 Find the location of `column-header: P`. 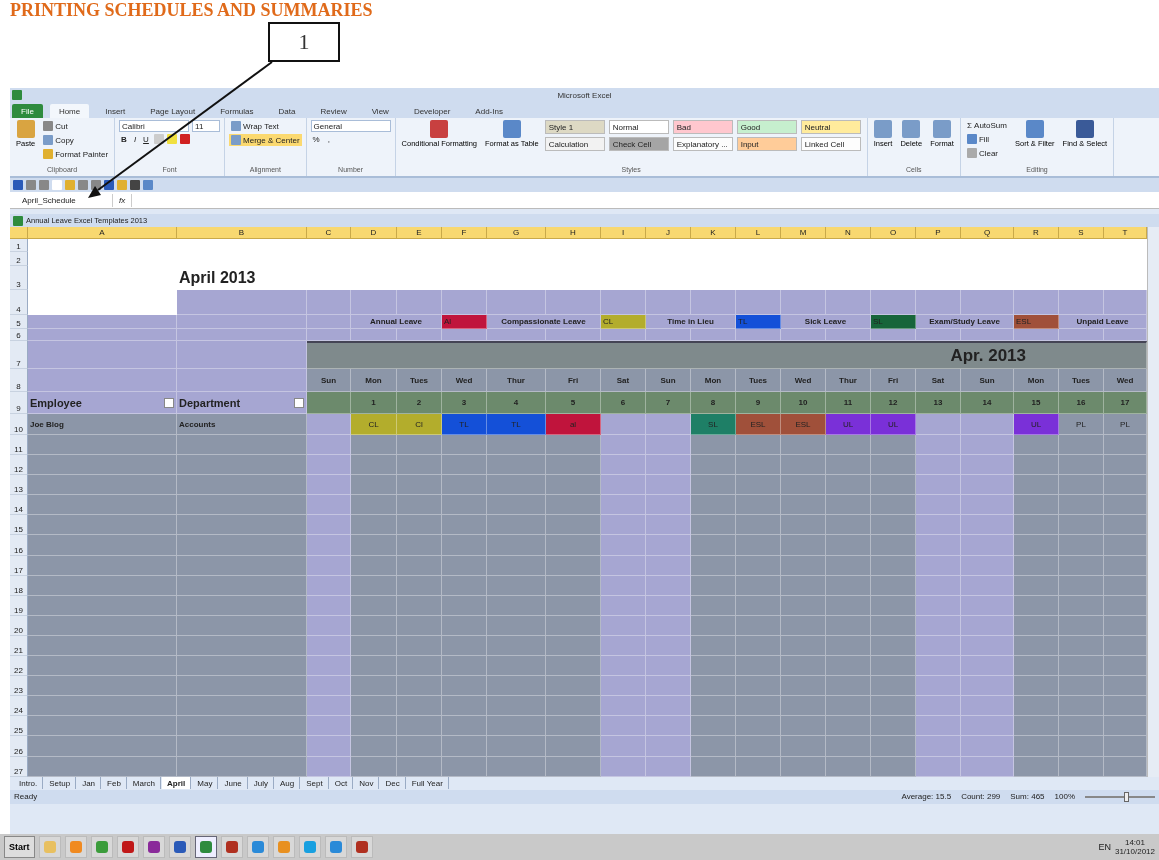

column-header: P is located at coordinates (938, 233).